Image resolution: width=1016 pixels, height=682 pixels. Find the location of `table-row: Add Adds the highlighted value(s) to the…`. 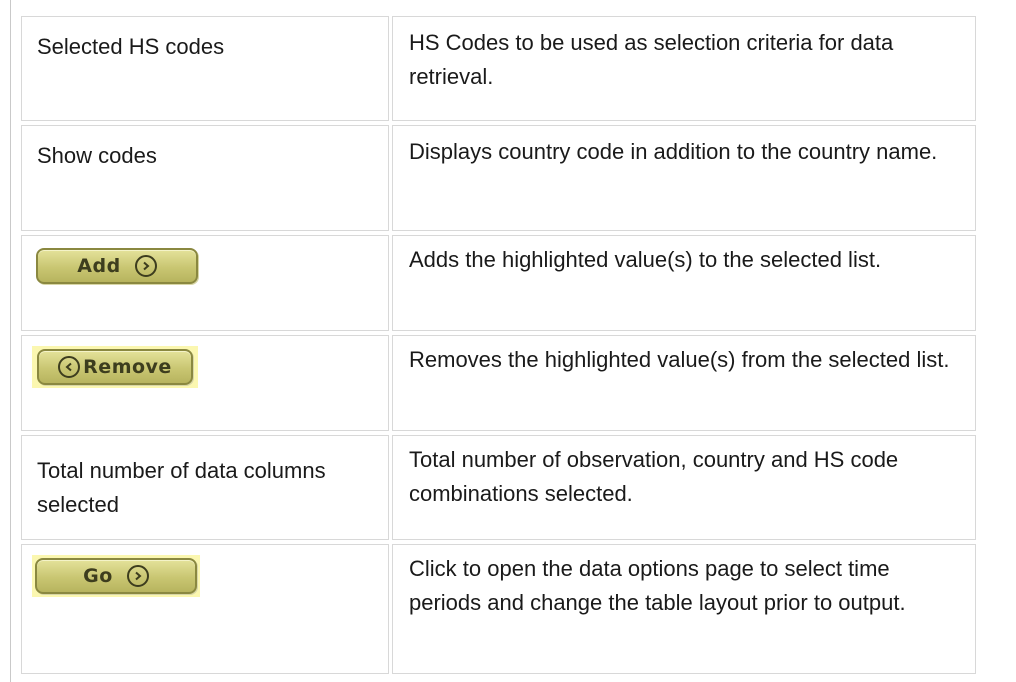

table-row: Add Adds the highlighted value(s) to the… is located at coordinates (498, 283).